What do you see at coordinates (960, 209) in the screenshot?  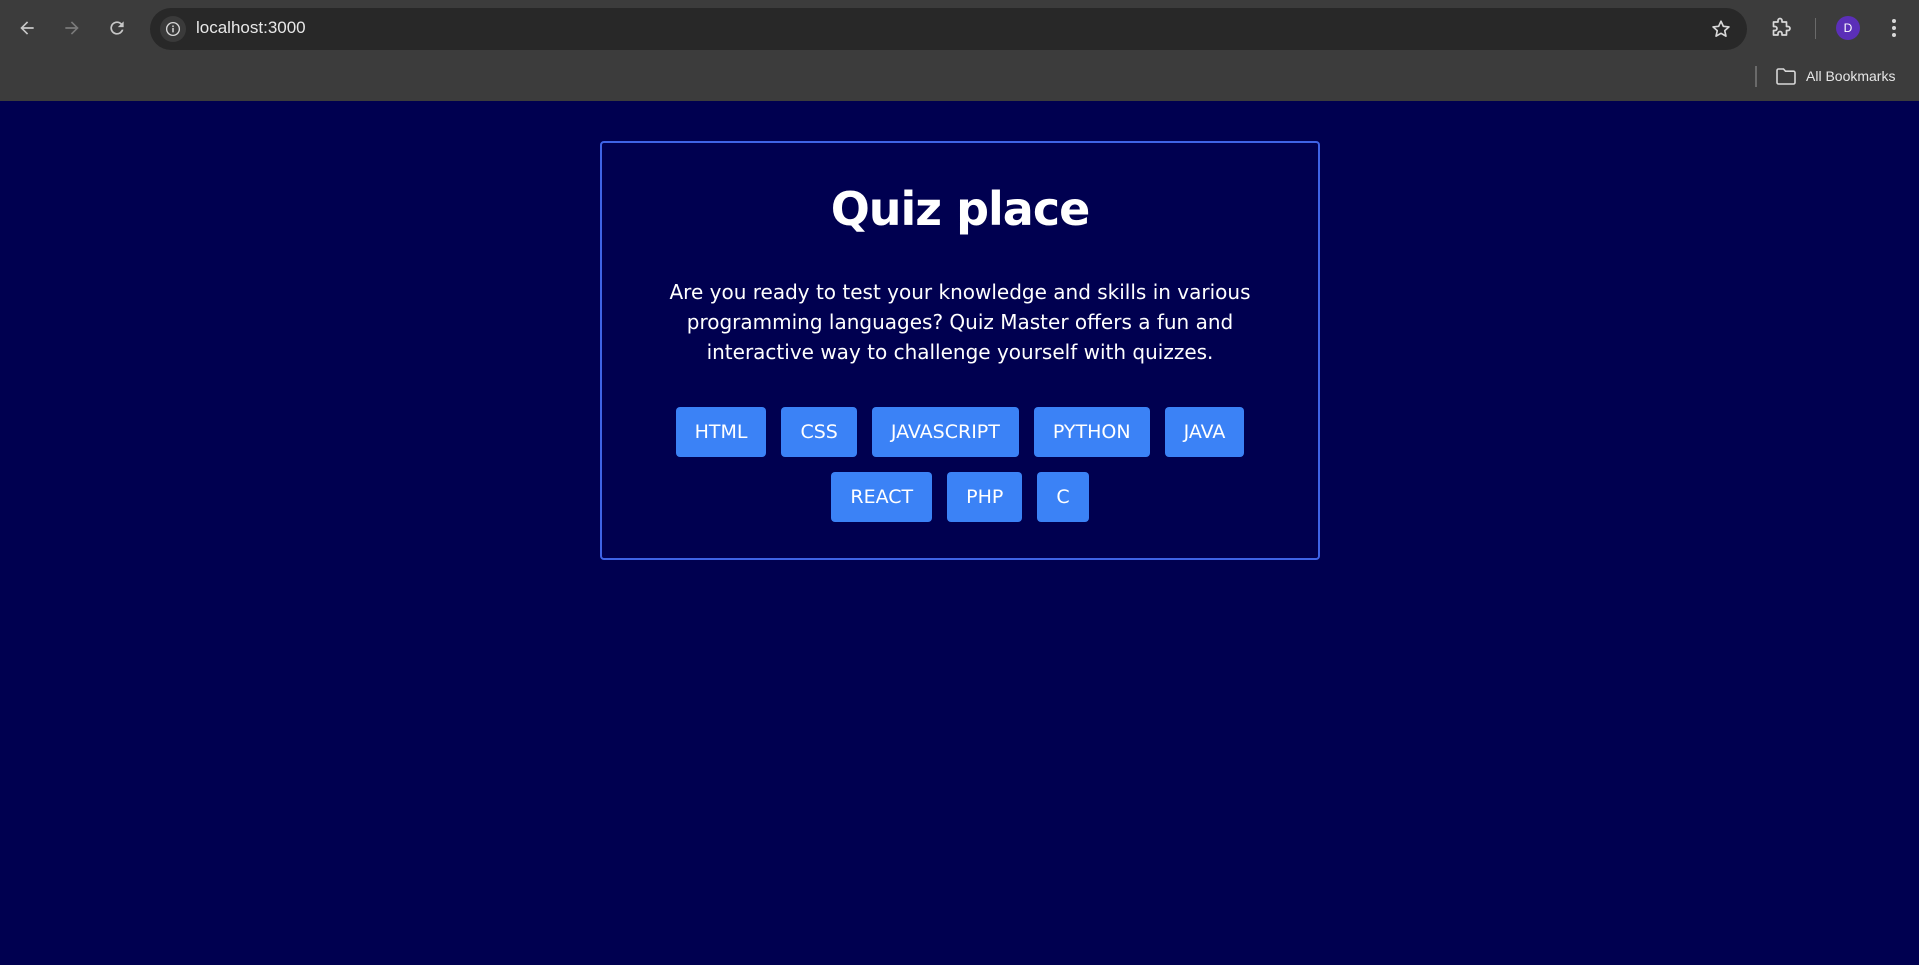 I see `page-title: Quiz place` at bounding box center [960, 209].